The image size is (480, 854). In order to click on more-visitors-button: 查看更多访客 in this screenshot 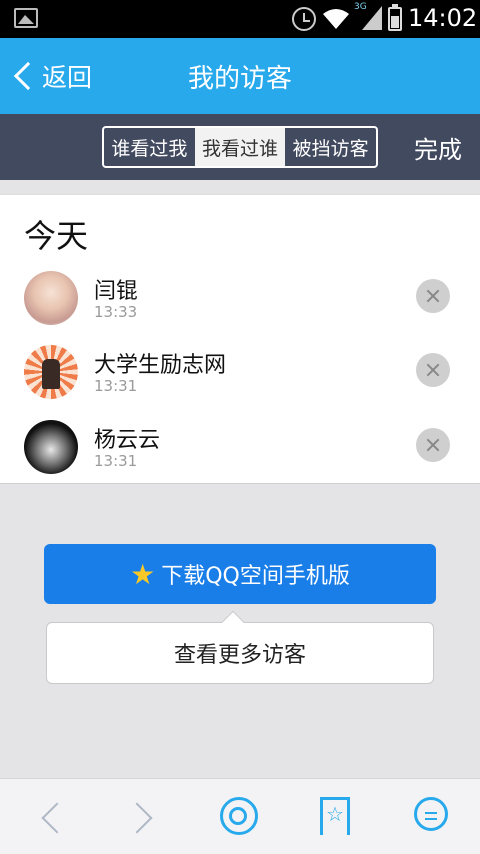, I will do `click(240, 647)`.